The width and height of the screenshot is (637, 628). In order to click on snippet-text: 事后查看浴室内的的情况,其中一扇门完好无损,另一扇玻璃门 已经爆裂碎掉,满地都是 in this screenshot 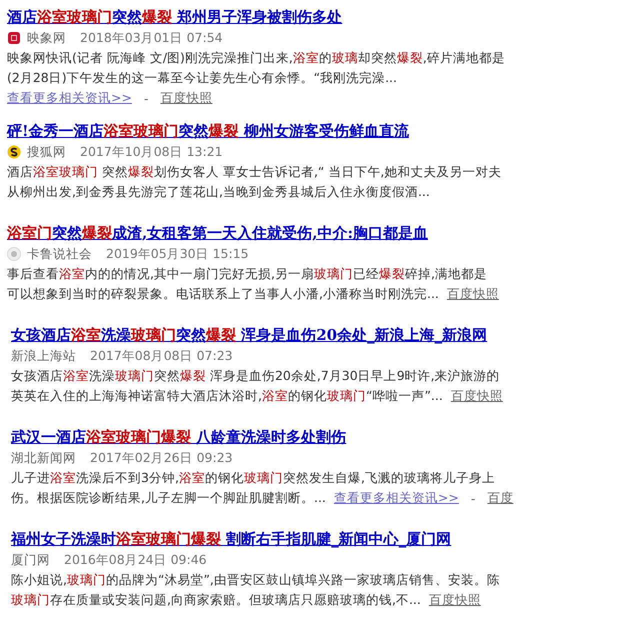, I will do `click(247, 274)`.